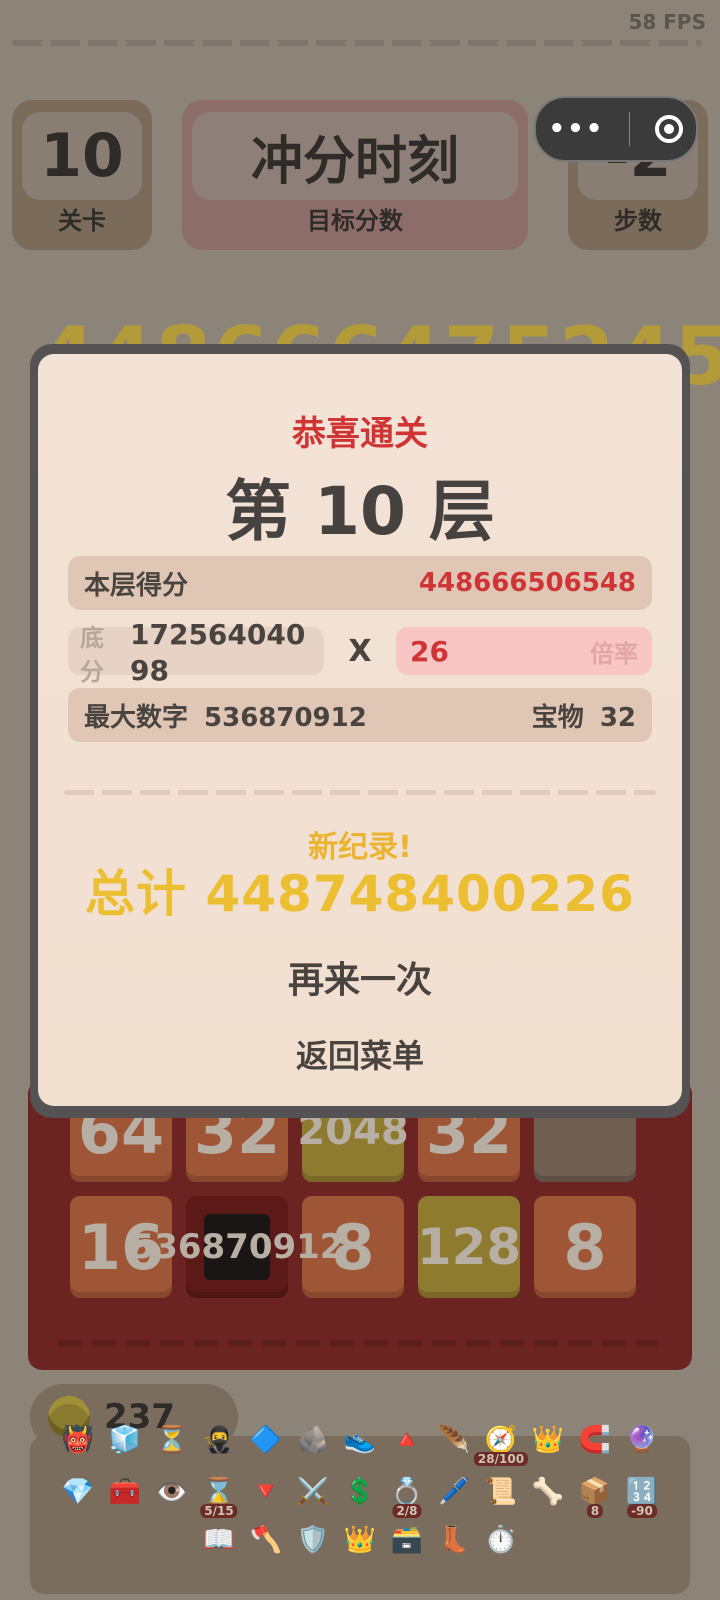 Image resolution: width=720 pixels, height=1600 pixels. I want to click on inventory-item-icon: 💍 2/8, so click(407, 1495).